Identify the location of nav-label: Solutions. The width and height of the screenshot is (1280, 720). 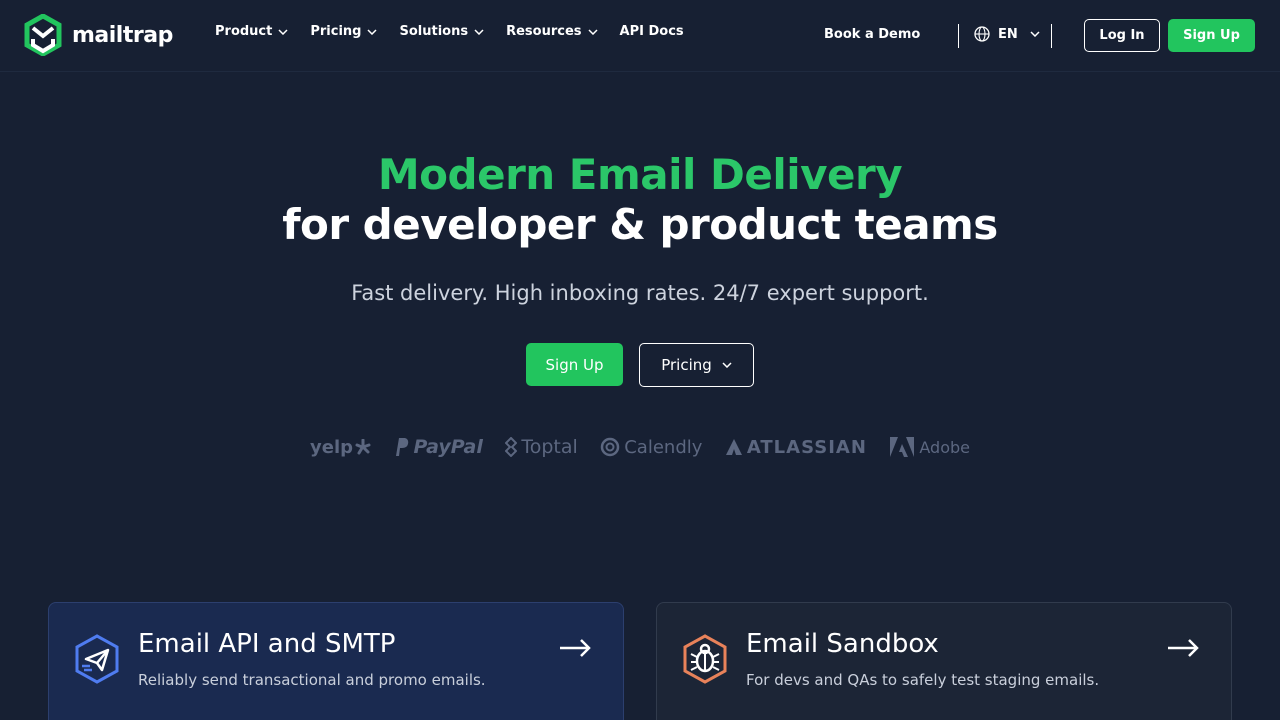
(434, 31).